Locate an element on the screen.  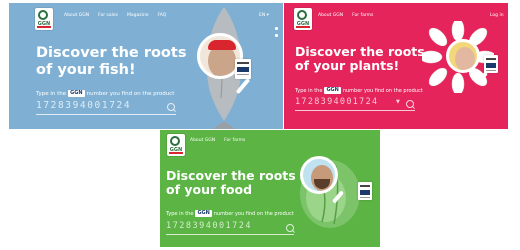
nav-item-for-sales: For sales is located at coordinates (108, 15).